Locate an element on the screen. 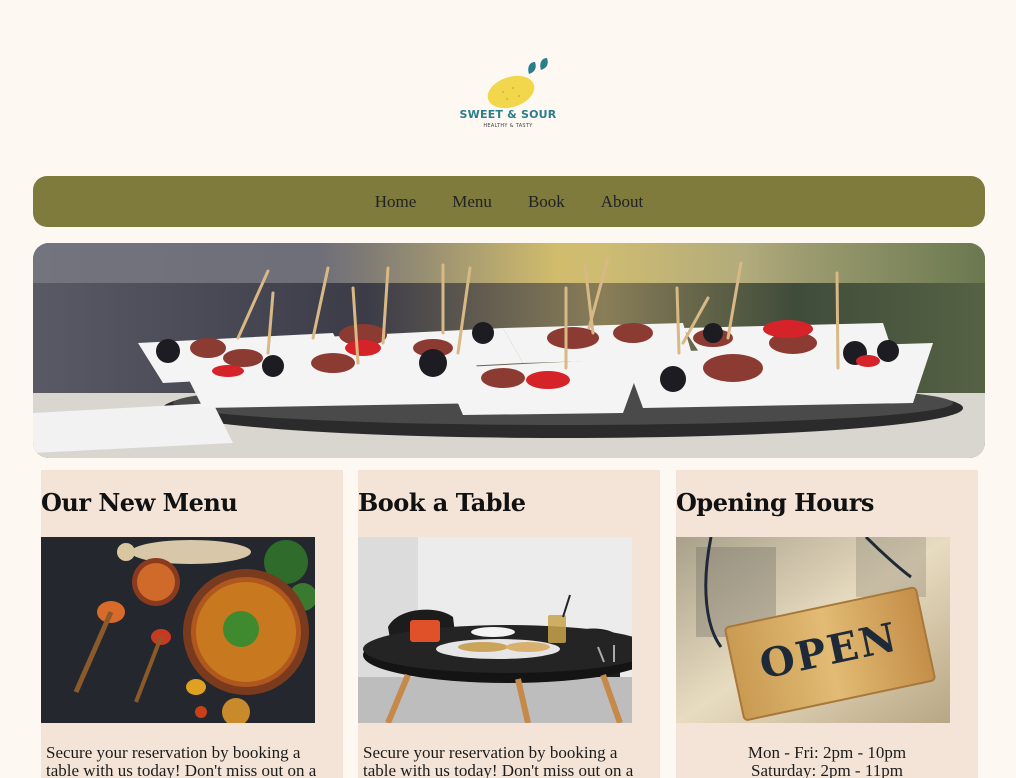 The height and width of the screenshot is (778, 1016). weekday-hours: Mon - Fri: 2pm - 10pm is located at coordinates (827, 752).